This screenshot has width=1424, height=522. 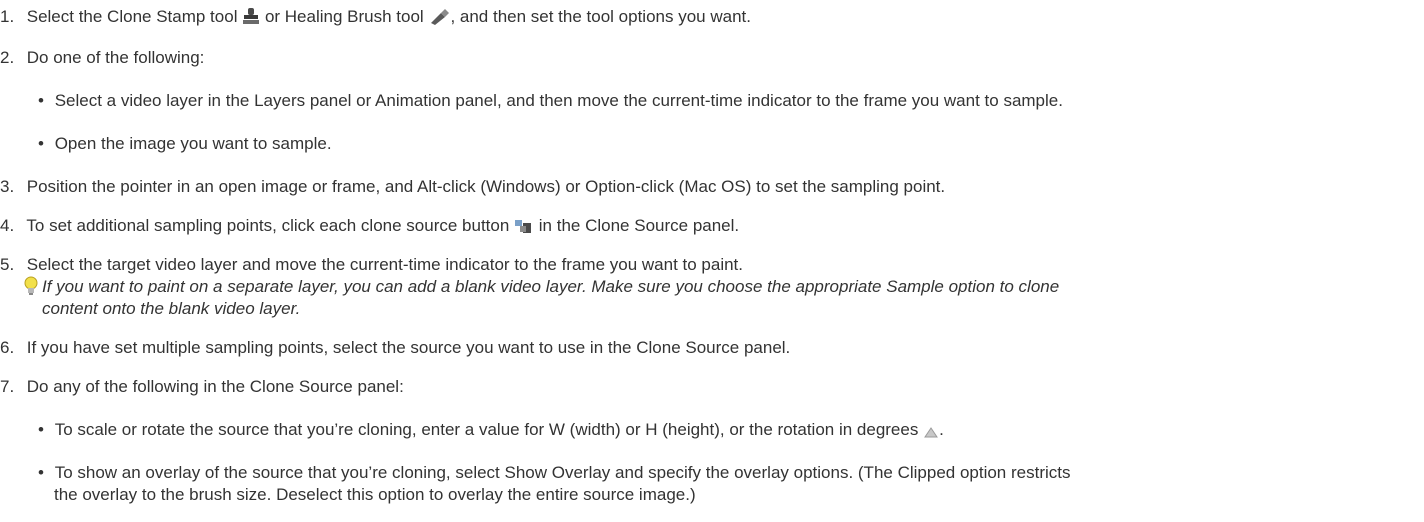 What do you see at coordinates (31, 288) in the screenshot?
I see `tip-lightbulb-icon` at bounding box center [31, 288].